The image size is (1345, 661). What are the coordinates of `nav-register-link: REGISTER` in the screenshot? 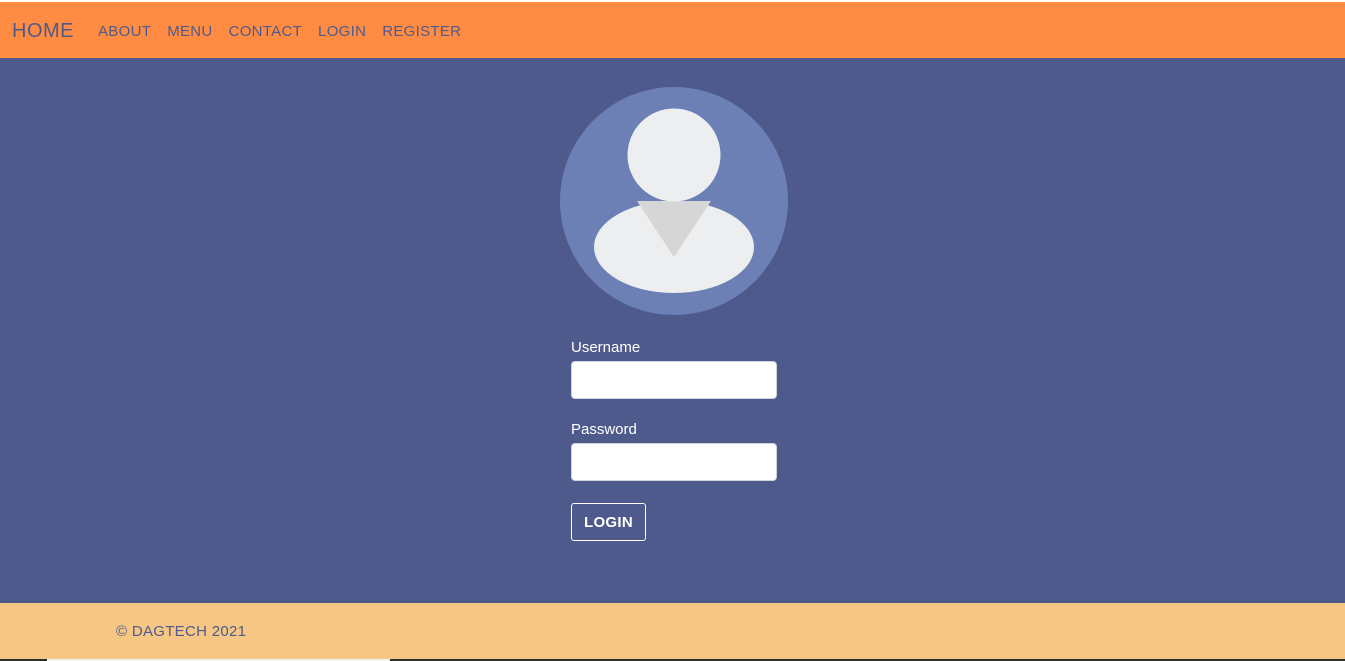 It's located at (421, 31).